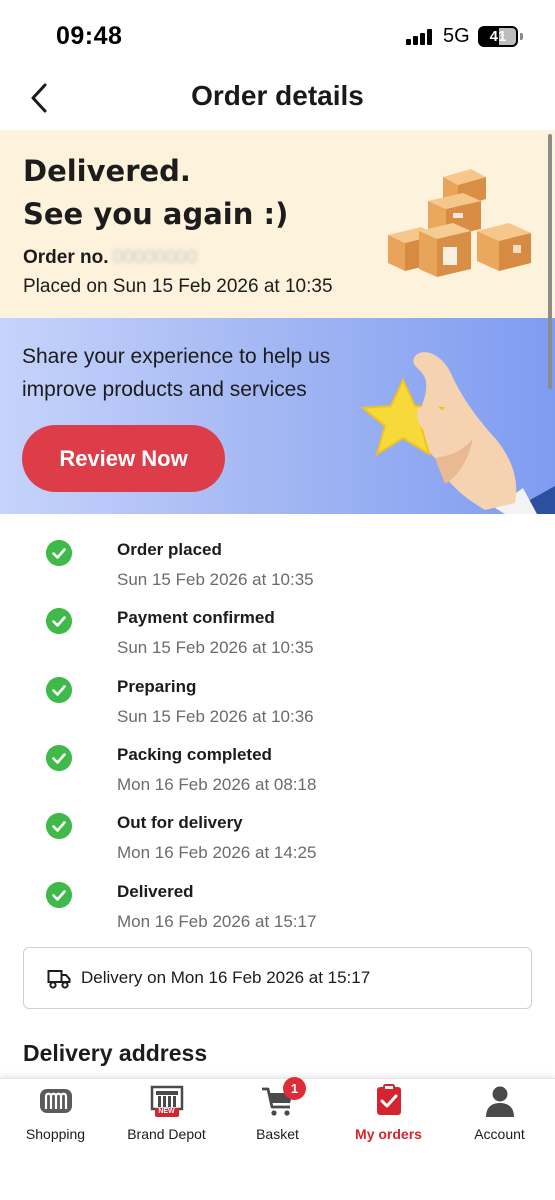  What do you see at coordinates (194, 754) in the screenshot?
I see `step-title: Packing completed` at bounding box center [194, 754].